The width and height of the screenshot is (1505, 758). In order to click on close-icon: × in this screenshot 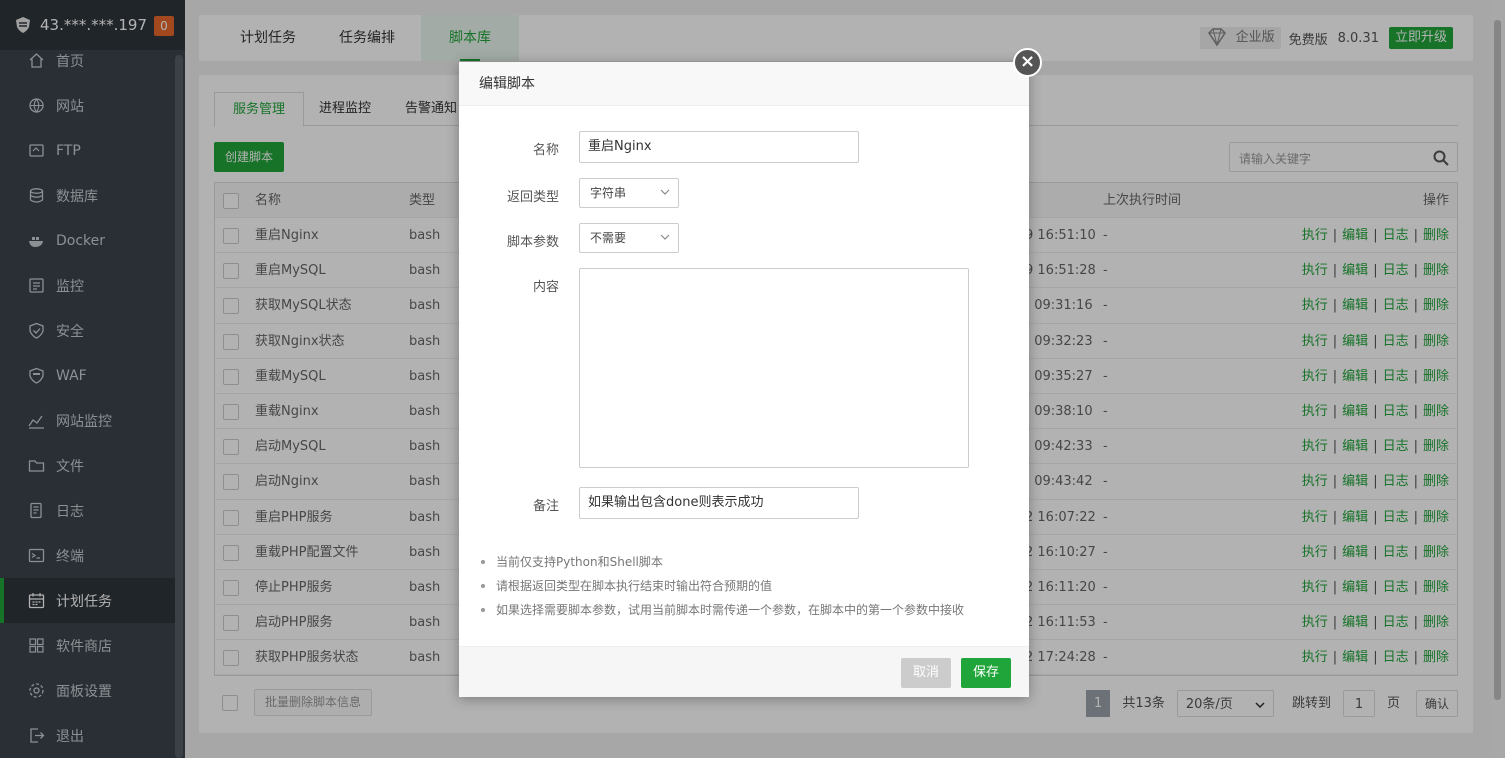, I will do `click(1027, 62)`.